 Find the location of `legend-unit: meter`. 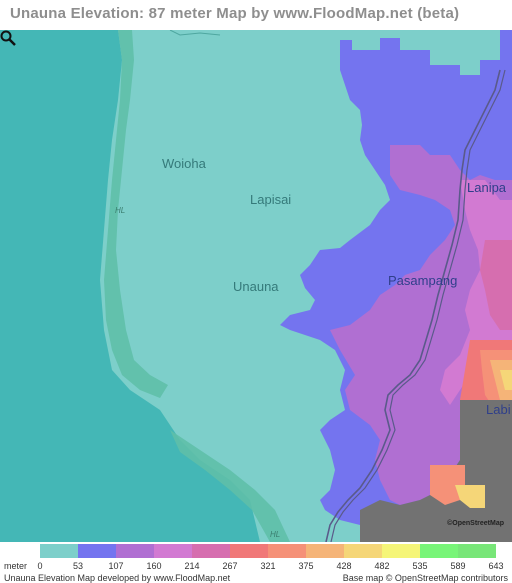

legend-unit: meter is located at coordinates (16, 566).